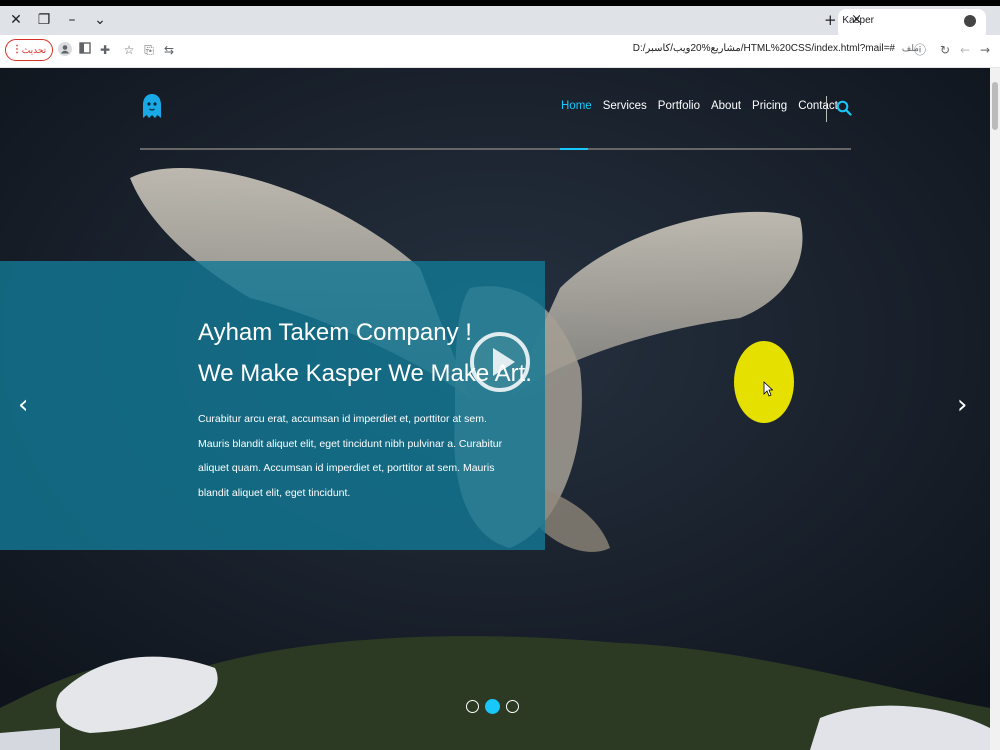  Describe the element at coordinates (65, 50) in the screenshot. I see `account-icon` at that location.